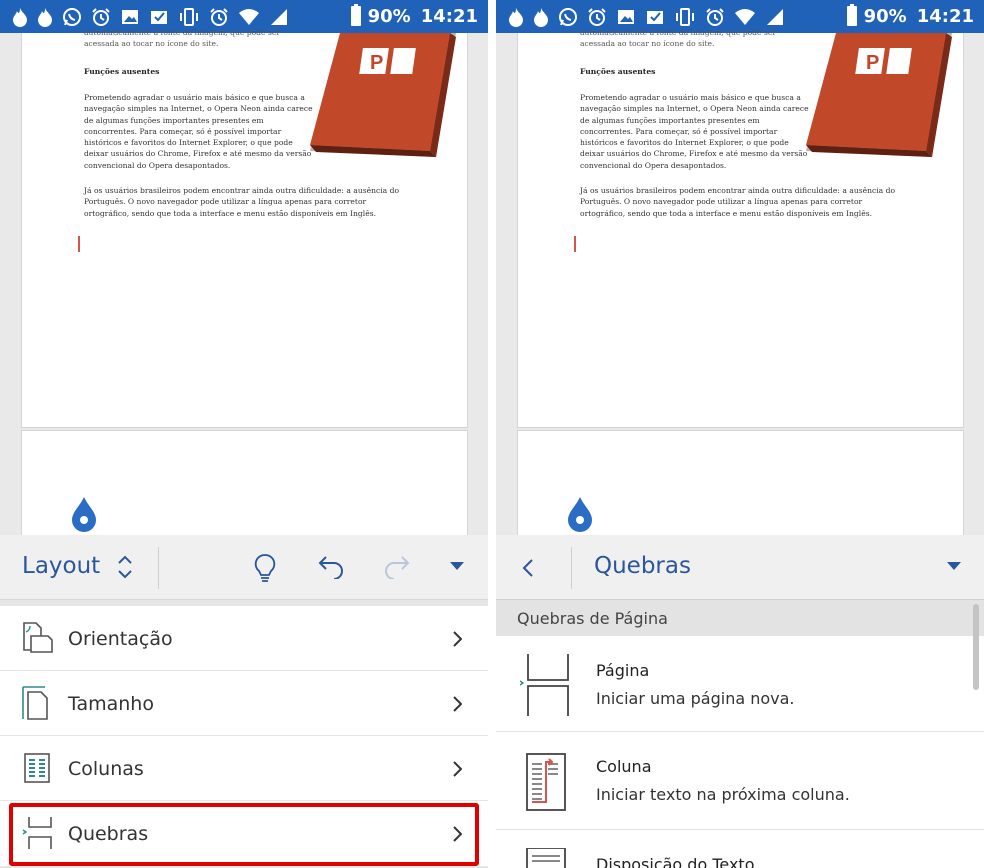  I want to click on section-title: Quebras de Página, so click(592, 618).